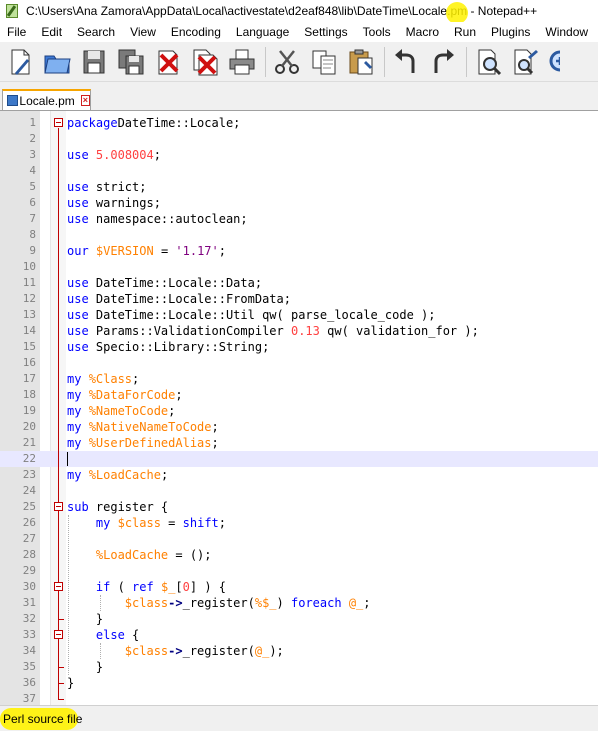  Describe the element at coordinates (299, 123) in the screenshot. I see `code-line: 1 packageDateTime::Locale;` at that location.